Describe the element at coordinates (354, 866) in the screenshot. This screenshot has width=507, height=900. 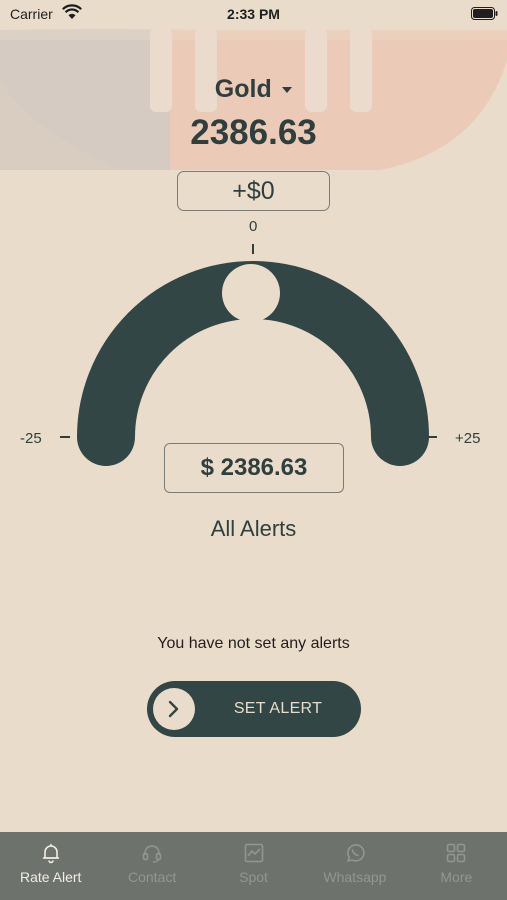
I see `tab-whatsapp: Whatsapp` at that location.